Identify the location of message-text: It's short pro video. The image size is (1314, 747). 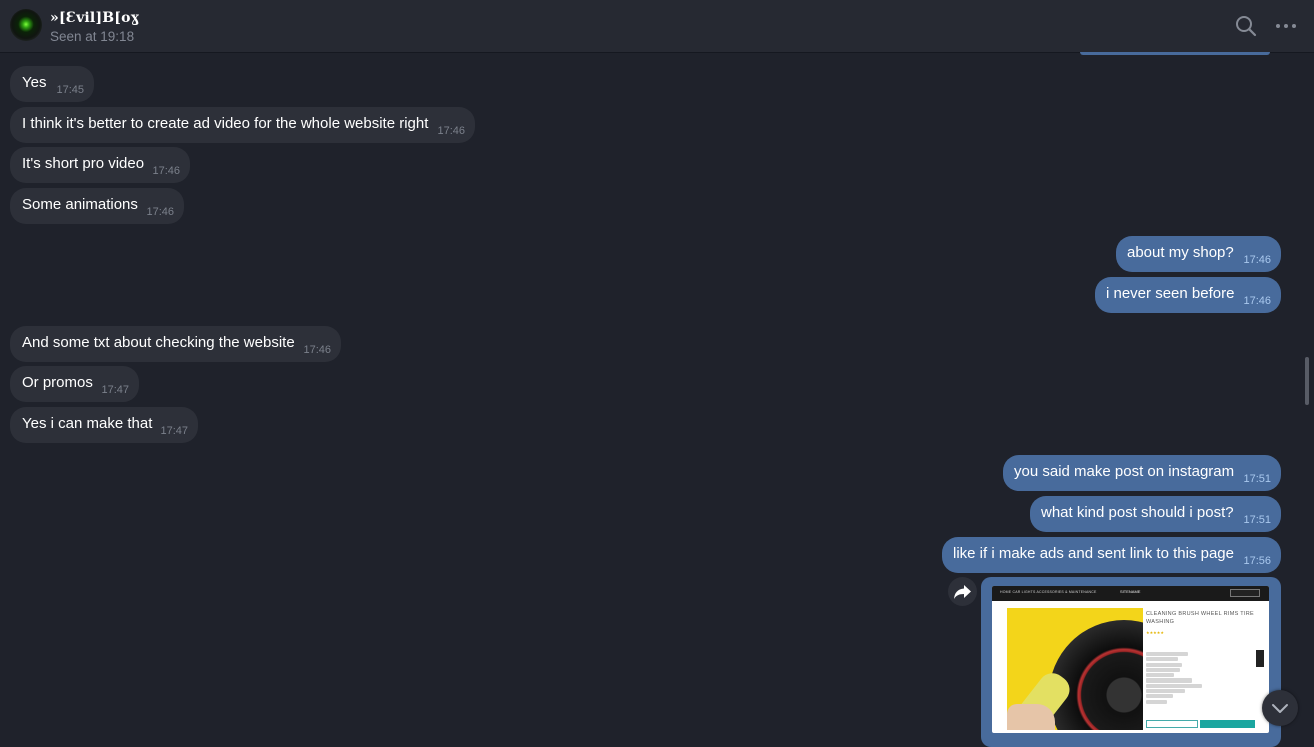
(83, 163).